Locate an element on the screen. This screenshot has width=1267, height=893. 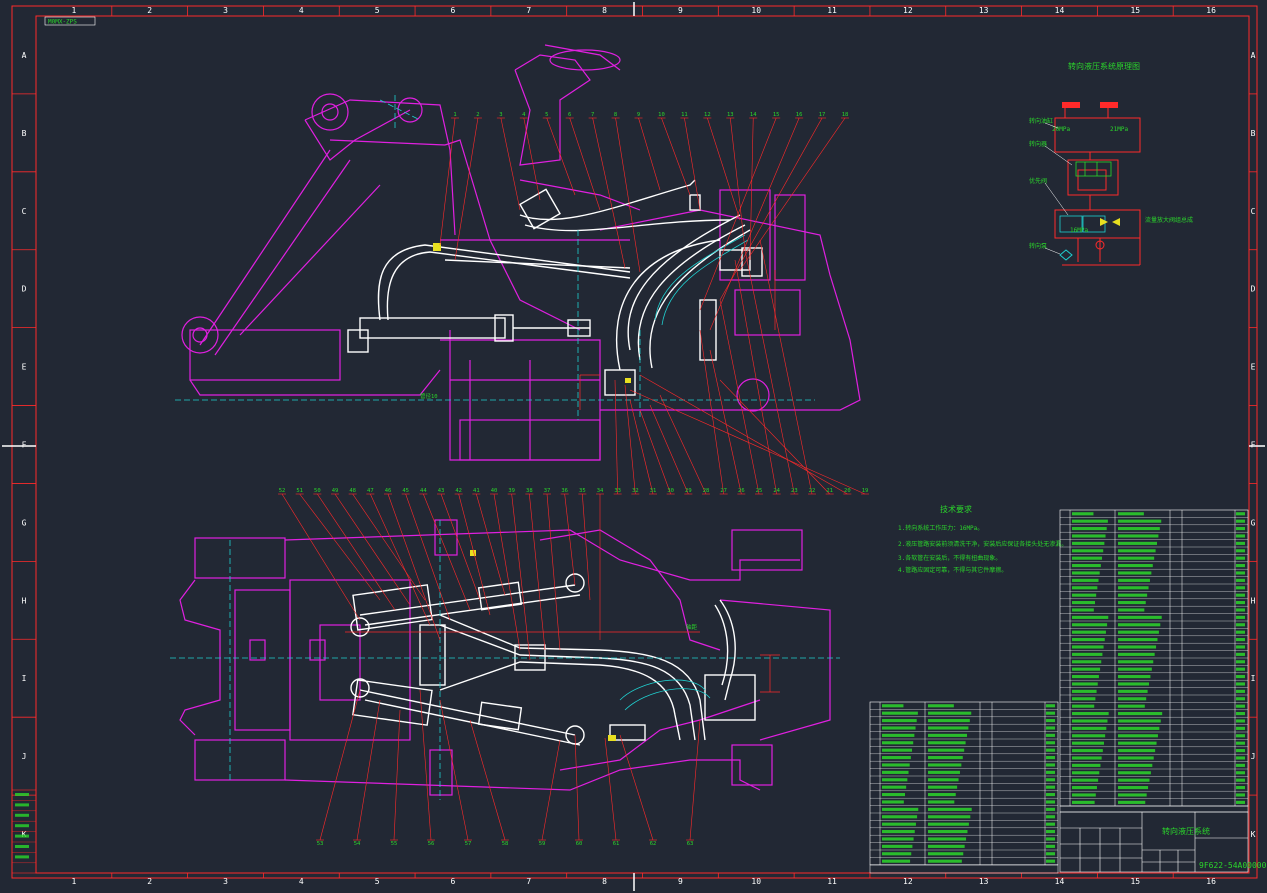
tech-note-line: 3.各软管在安装后，不得有扭曲现象。 is located at coordinates (949, 558).